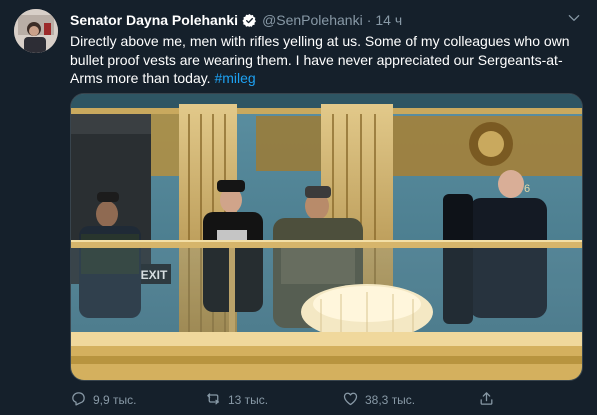 The width and height of the screenshot is (597, 415). I want to click on author-name: Senator Dayna Polehanki, so click(154, 20).